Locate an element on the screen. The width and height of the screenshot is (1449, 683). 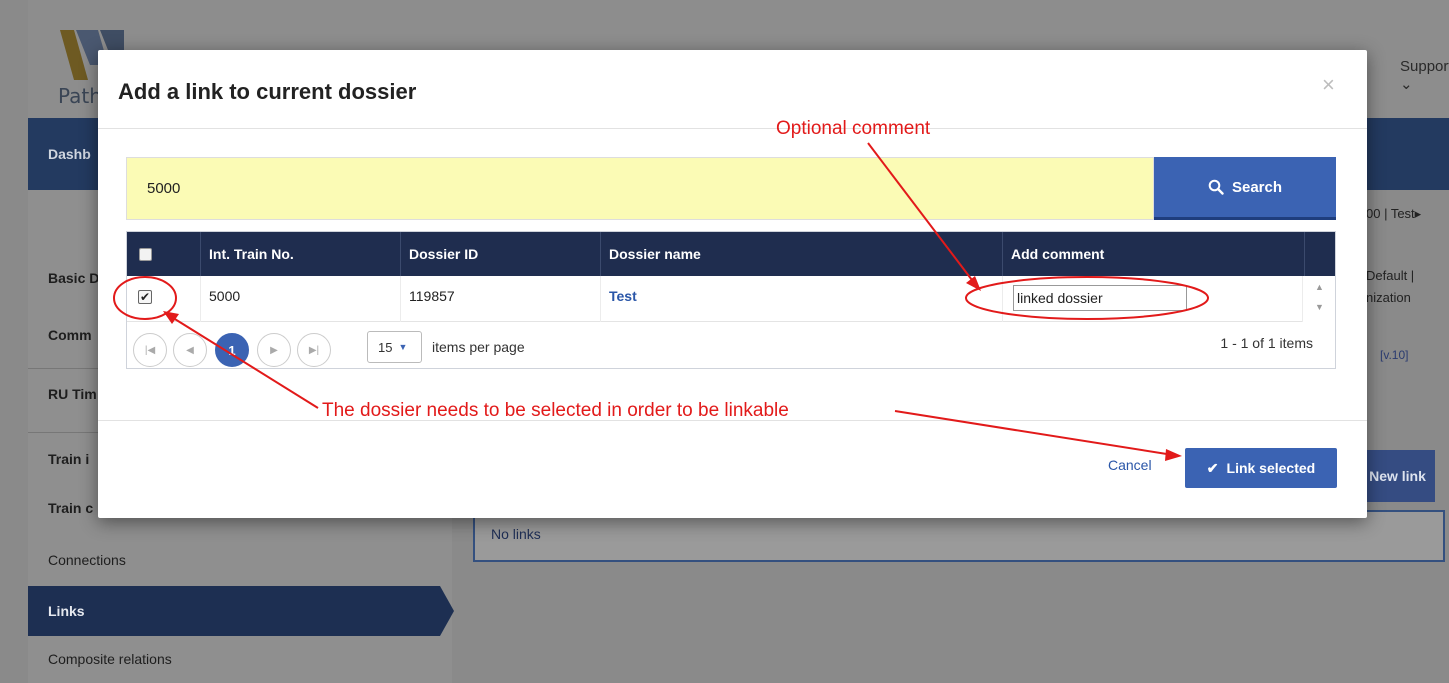
items-per-page-label: items per page is located at coordinates (478, 347).